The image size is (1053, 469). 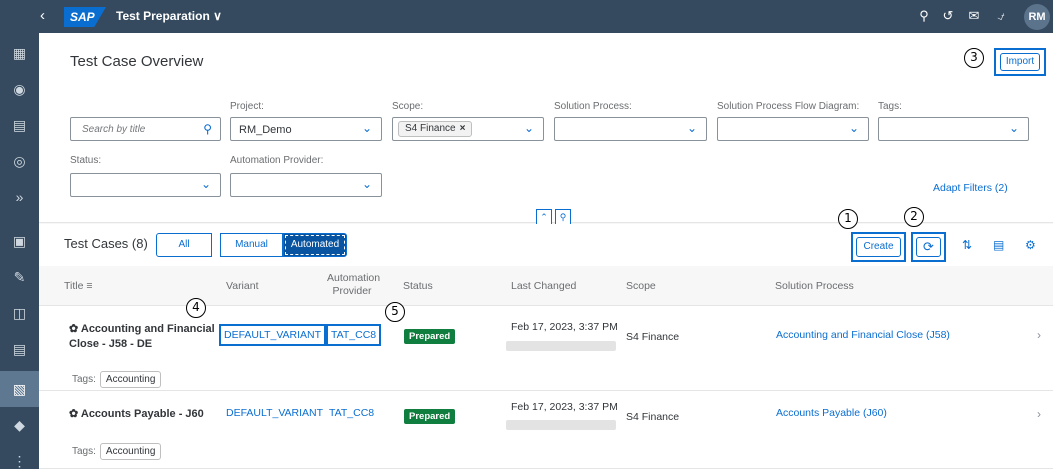 I want to click on refresh-button-highlight: ⟳, so click(x=928, y=247).